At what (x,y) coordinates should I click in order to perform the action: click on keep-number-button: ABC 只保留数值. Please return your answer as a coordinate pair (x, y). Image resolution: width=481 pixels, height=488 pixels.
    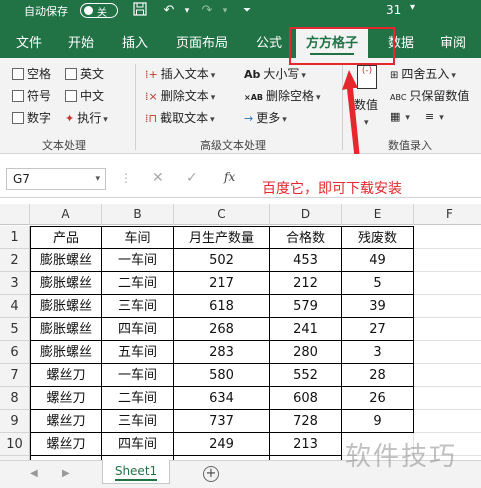
    Looking at the image, I should click on (429, 95).